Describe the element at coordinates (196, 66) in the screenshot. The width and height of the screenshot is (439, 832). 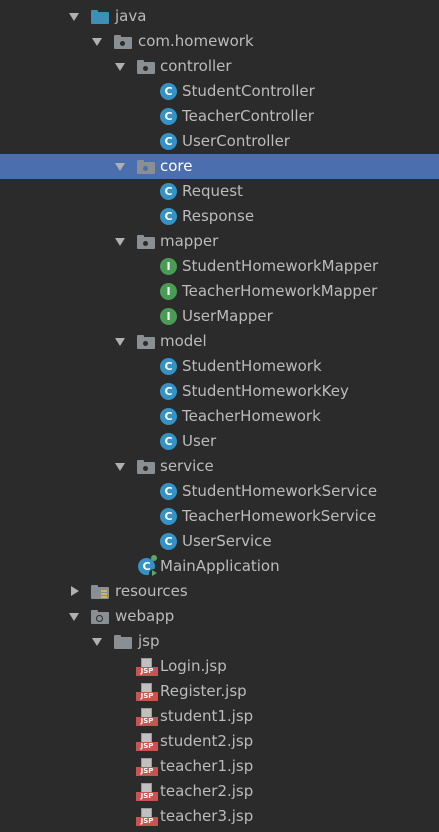
I see `tree-node-label: controller` at that location.